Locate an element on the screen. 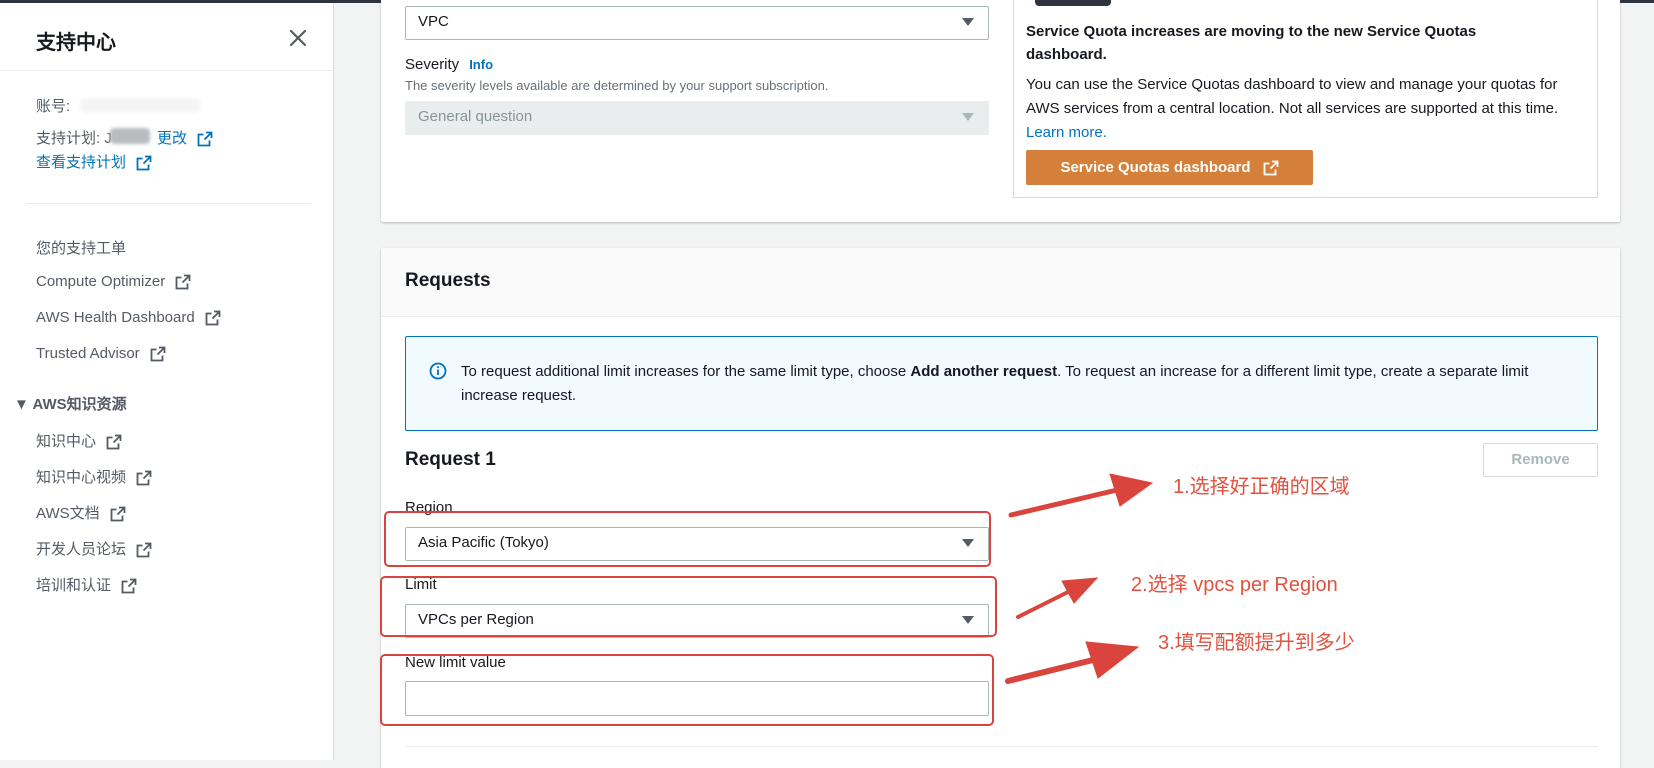  sidebar-item-developer-forums: 开发人员论坛 is located at coordinates (94, 548).